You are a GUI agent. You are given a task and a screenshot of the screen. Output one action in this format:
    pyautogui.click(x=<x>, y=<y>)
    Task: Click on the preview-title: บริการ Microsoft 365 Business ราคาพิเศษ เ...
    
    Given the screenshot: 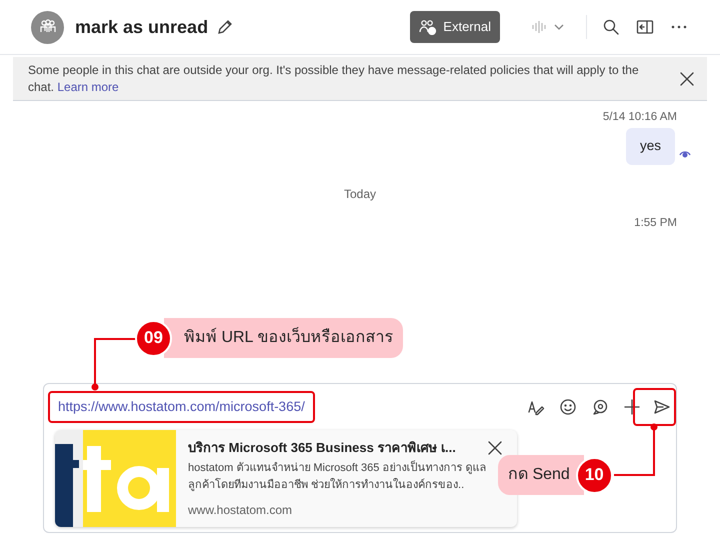 What is the action you would take?
    pyautogui.click(x=322, y=448)
    